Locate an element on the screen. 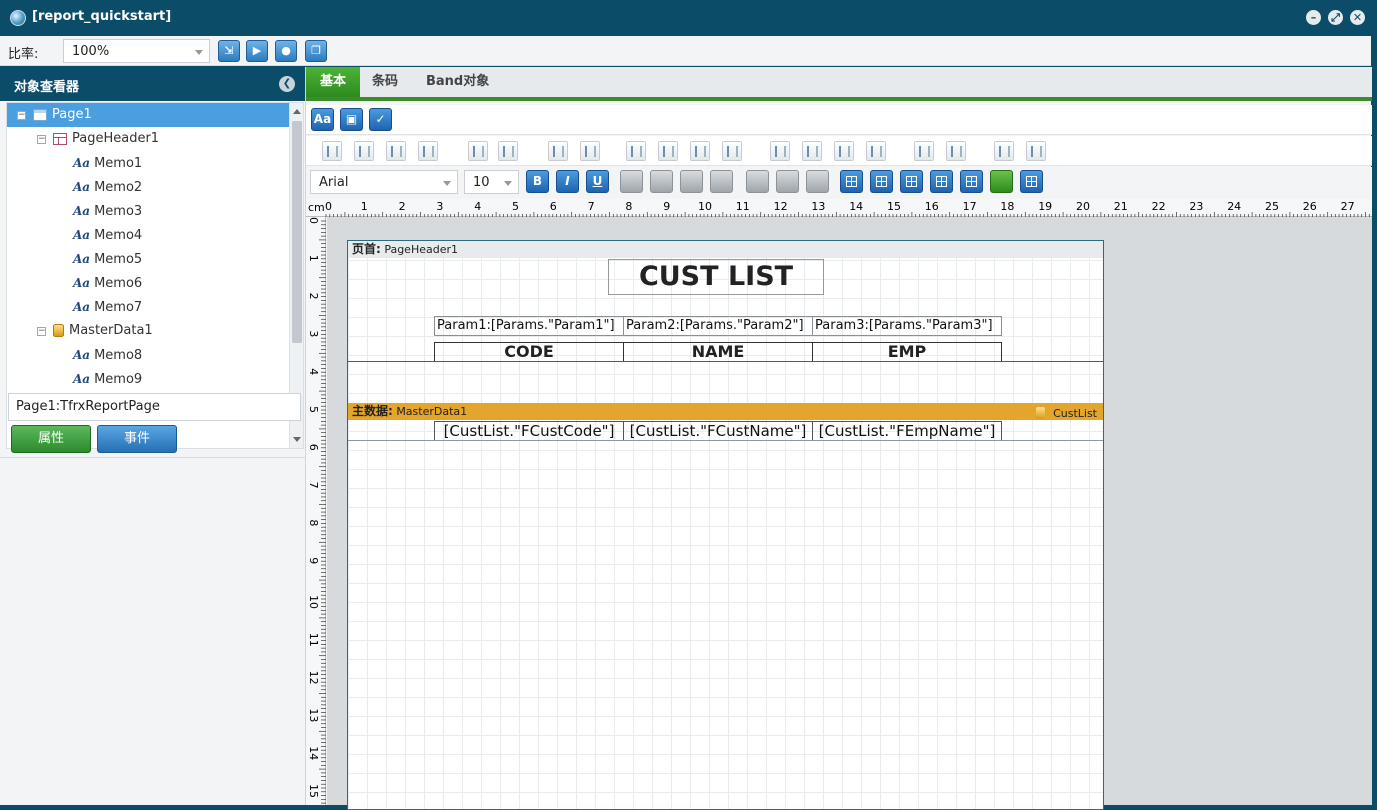 This screenshot has height=810, width=1377. tree-item-page1: − Page1 is located at coordinates (149, 115).